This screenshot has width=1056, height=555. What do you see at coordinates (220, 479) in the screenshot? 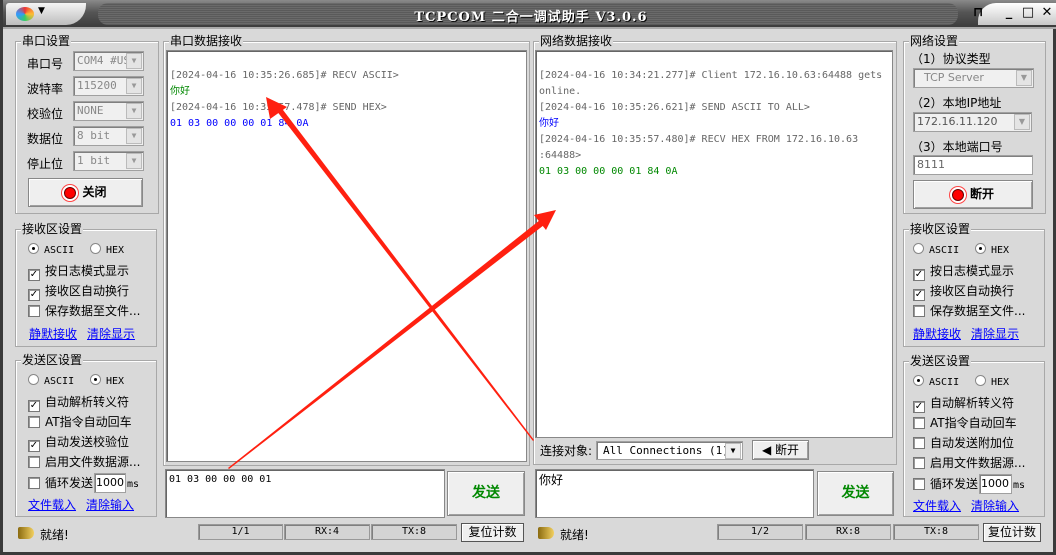
I see `input-text: 01 03 00 00 00 01` at bounding box center [220, 479].